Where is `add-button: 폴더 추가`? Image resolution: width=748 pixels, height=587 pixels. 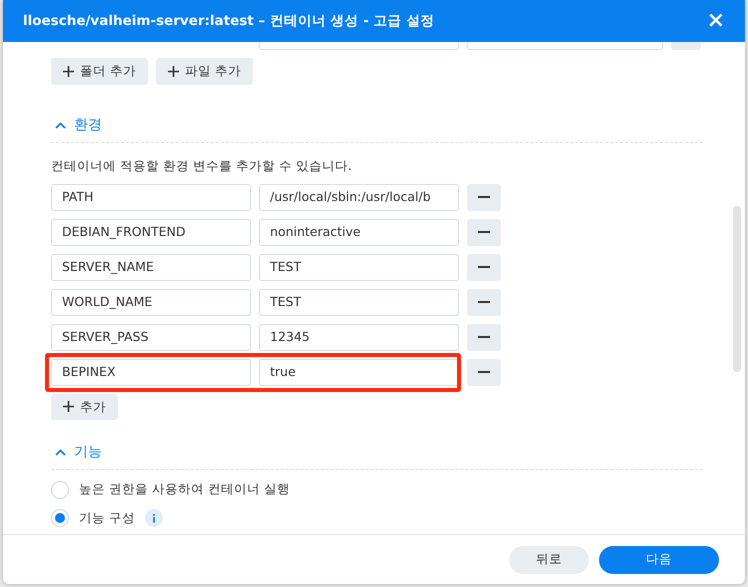 add-button: 폴더 추가 is located at coordinates (99, 71).